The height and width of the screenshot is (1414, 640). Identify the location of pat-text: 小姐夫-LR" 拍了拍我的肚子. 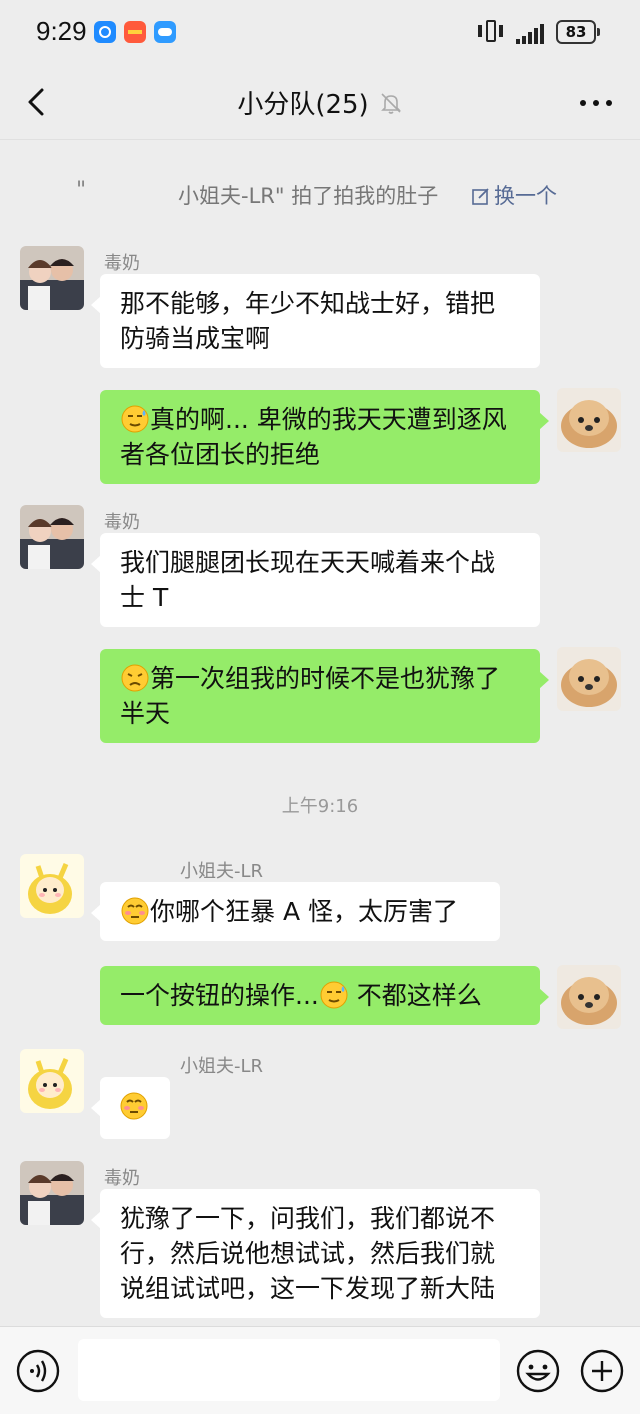
(308, 196).